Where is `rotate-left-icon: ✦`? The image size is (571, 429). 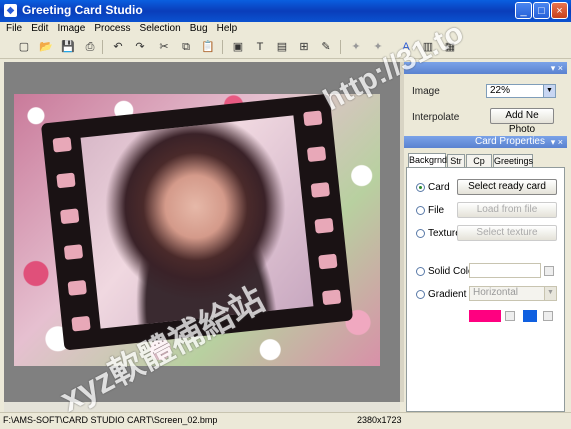
rotate-left-icon: ✦ is located at coordinates (356, 47).